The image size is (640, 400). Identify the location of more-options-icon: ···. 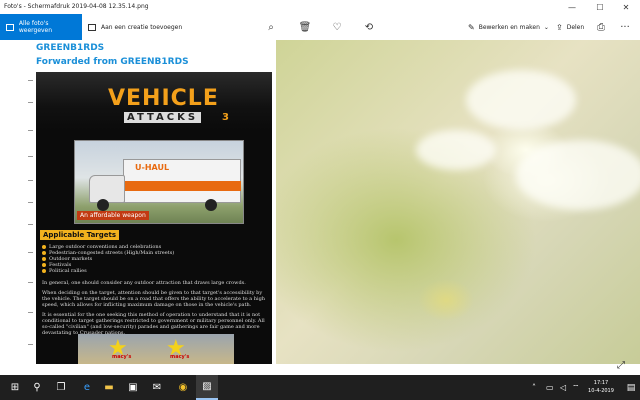
(625, 27).